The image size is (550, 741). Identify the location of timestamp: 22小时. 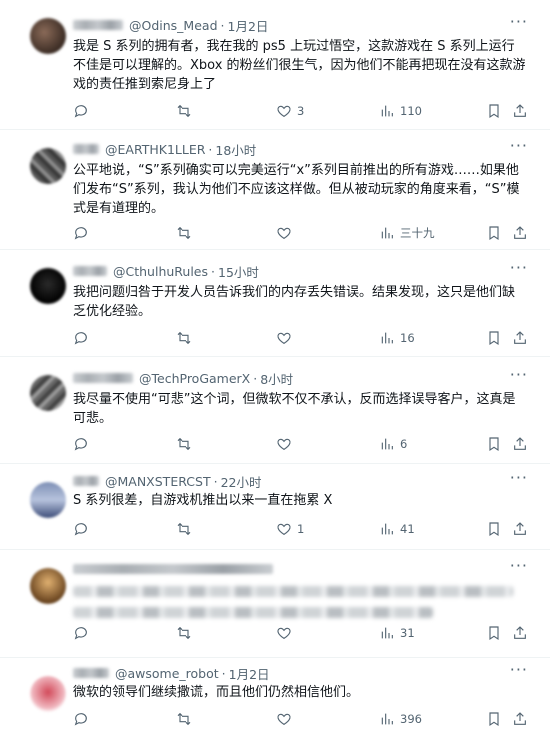
(241, 481).